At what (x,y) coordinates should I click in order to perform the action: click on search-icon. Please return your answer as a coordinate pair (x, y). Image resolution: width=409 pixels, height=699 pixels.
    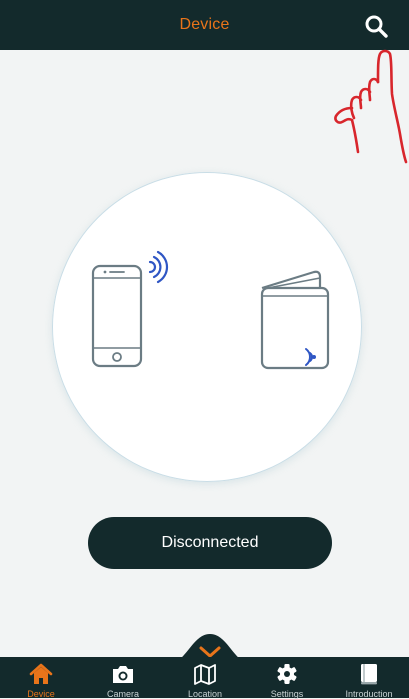
    Looking at the image, I should click on (376, 26).